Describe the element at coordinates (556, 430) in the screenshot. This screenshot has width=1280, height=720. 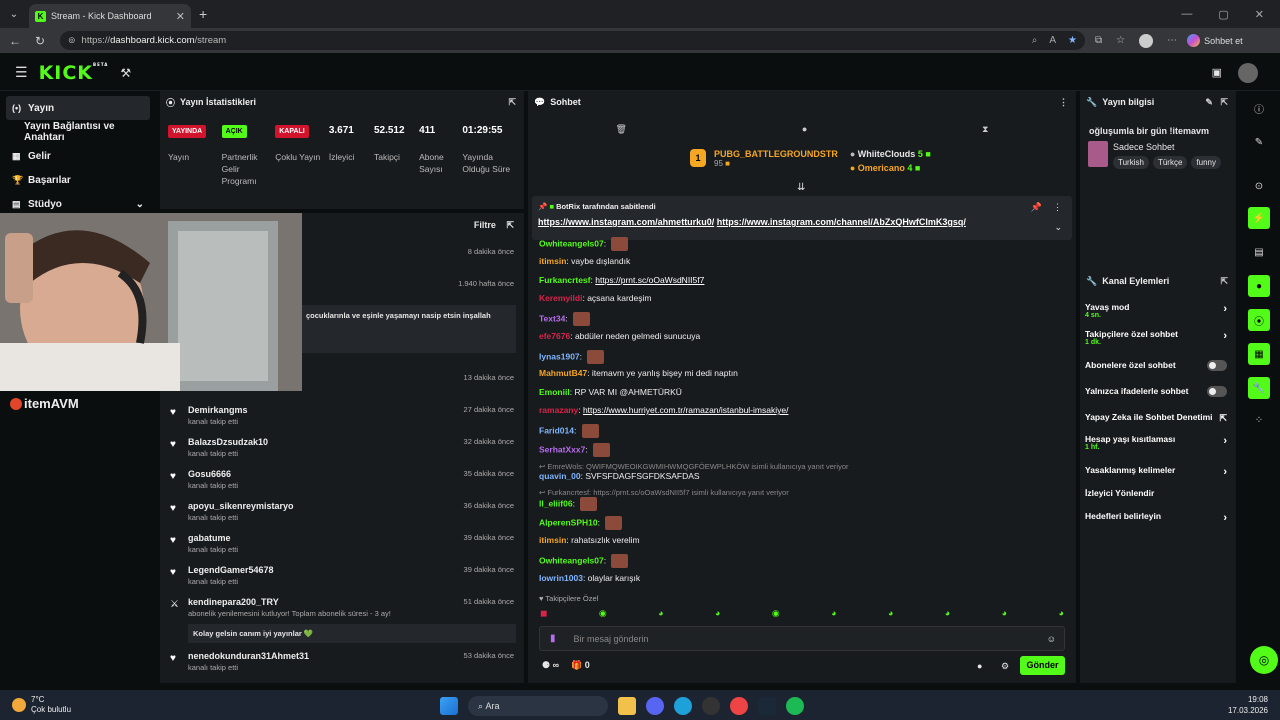
I see `chat-username: Farid014` at that location.